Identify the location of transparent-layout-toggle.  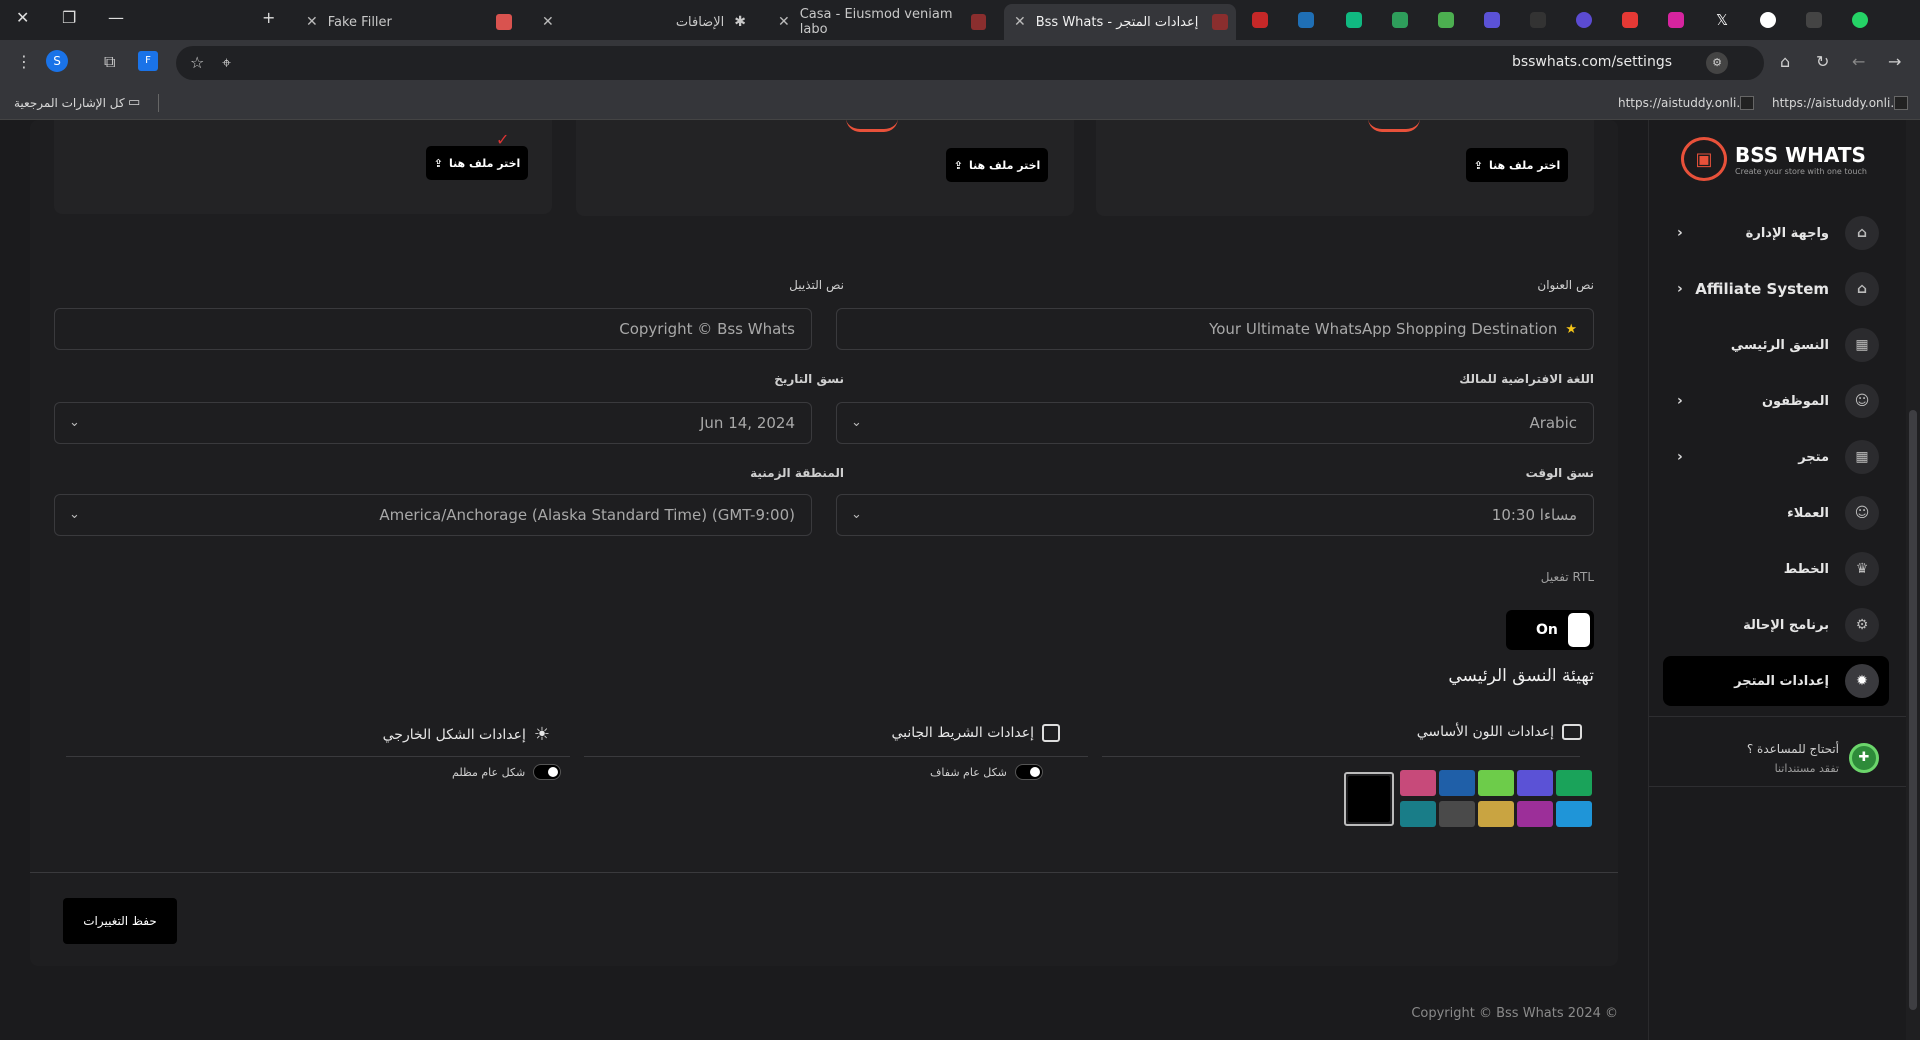
(1028, 772).